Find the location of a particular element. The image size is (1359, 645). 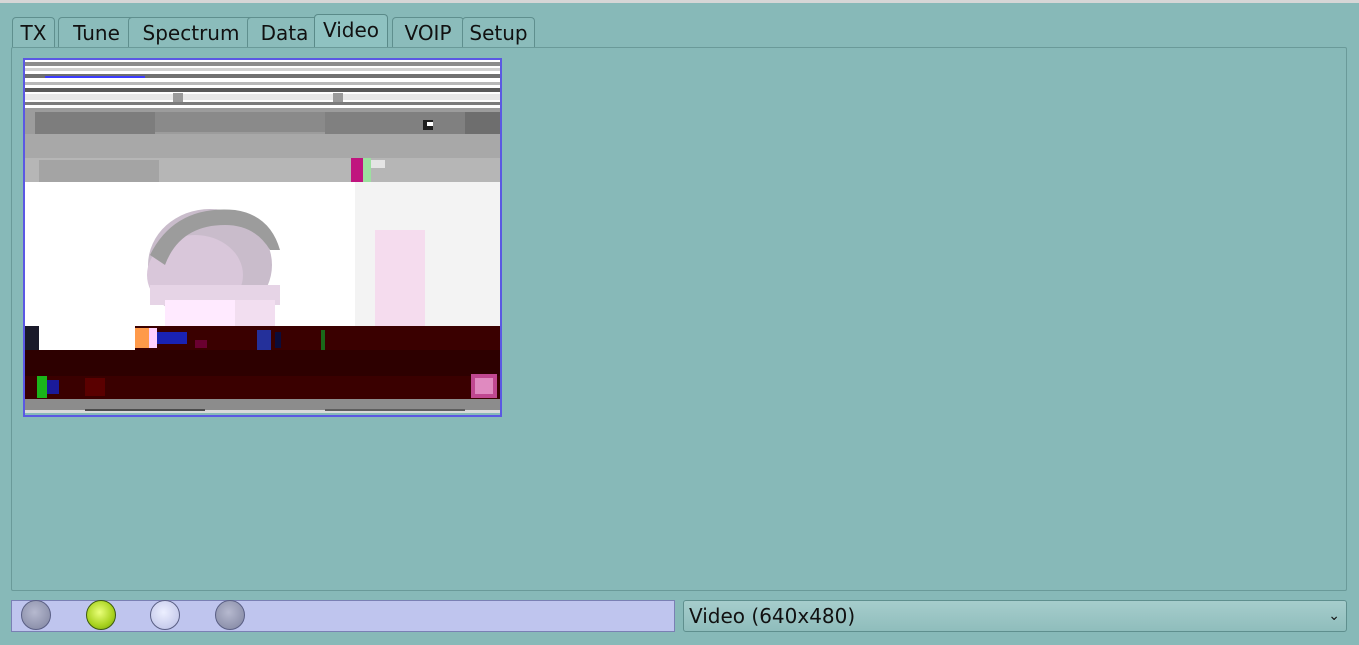

tab-setup: Setup is located at coordinates (498, 32).